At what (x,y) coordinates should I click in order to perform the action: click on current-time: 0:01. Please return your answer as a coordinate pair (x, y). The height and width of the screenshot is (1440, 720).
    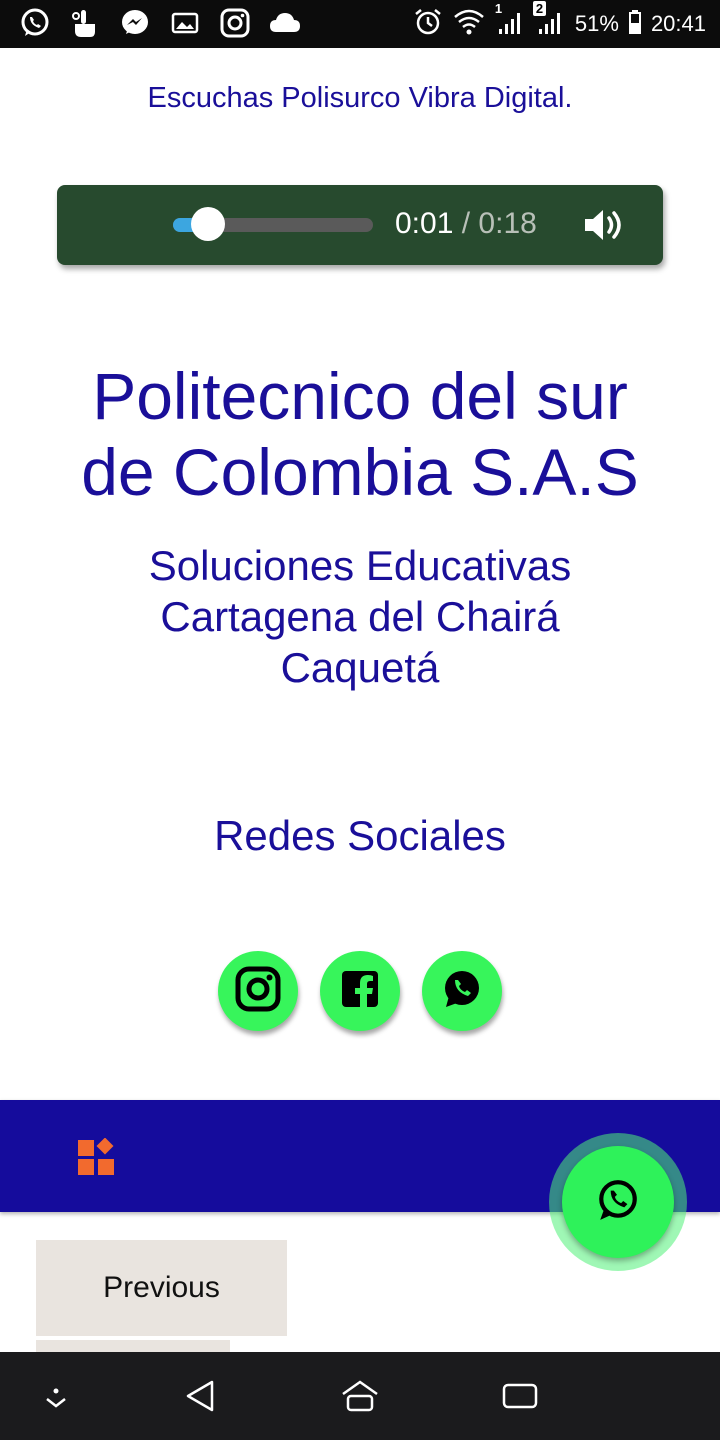
    Looking at the image, I should click on (424, 223).